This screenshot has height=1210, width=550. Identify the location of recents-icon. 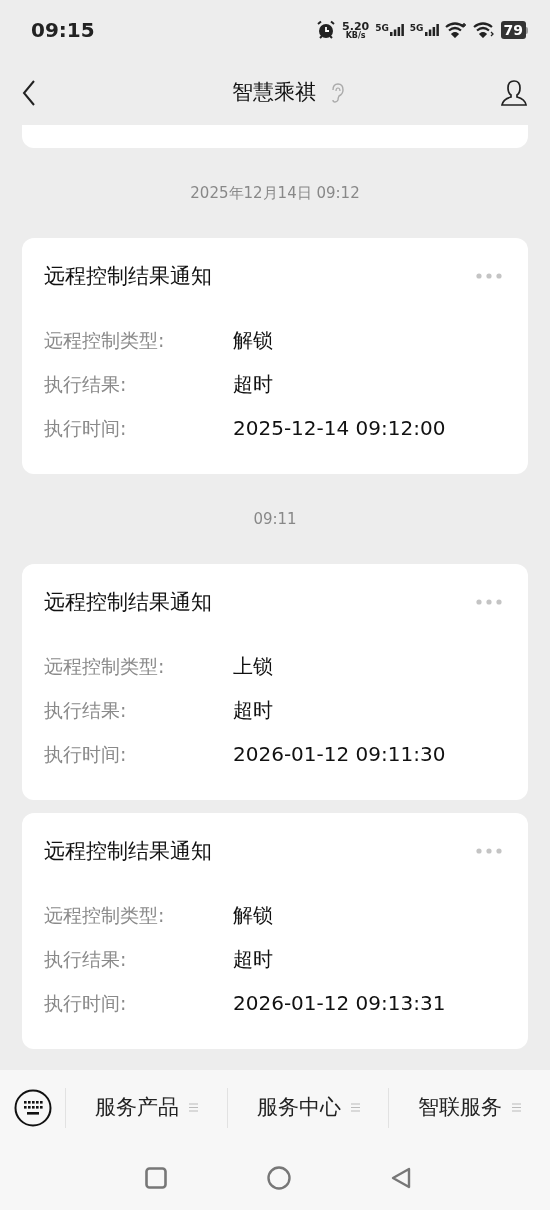
(155, 1177).